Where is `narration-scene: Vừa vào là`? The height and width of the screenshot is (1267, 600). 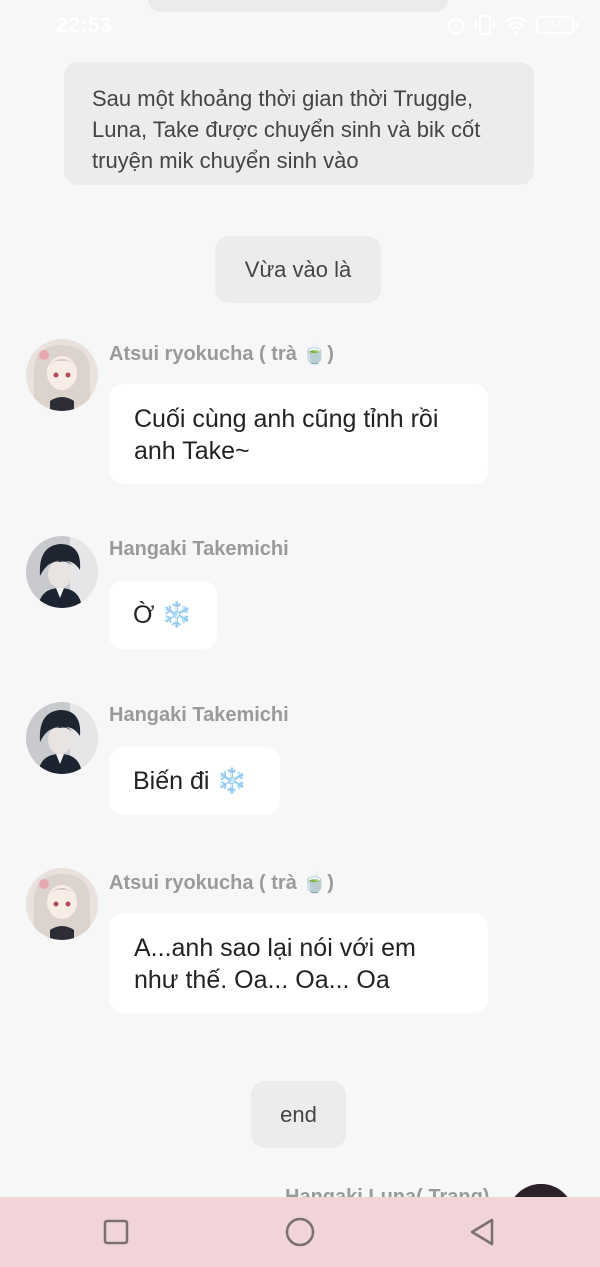
narration-scene: Vừa vào là is located at coordinates (298, 269).